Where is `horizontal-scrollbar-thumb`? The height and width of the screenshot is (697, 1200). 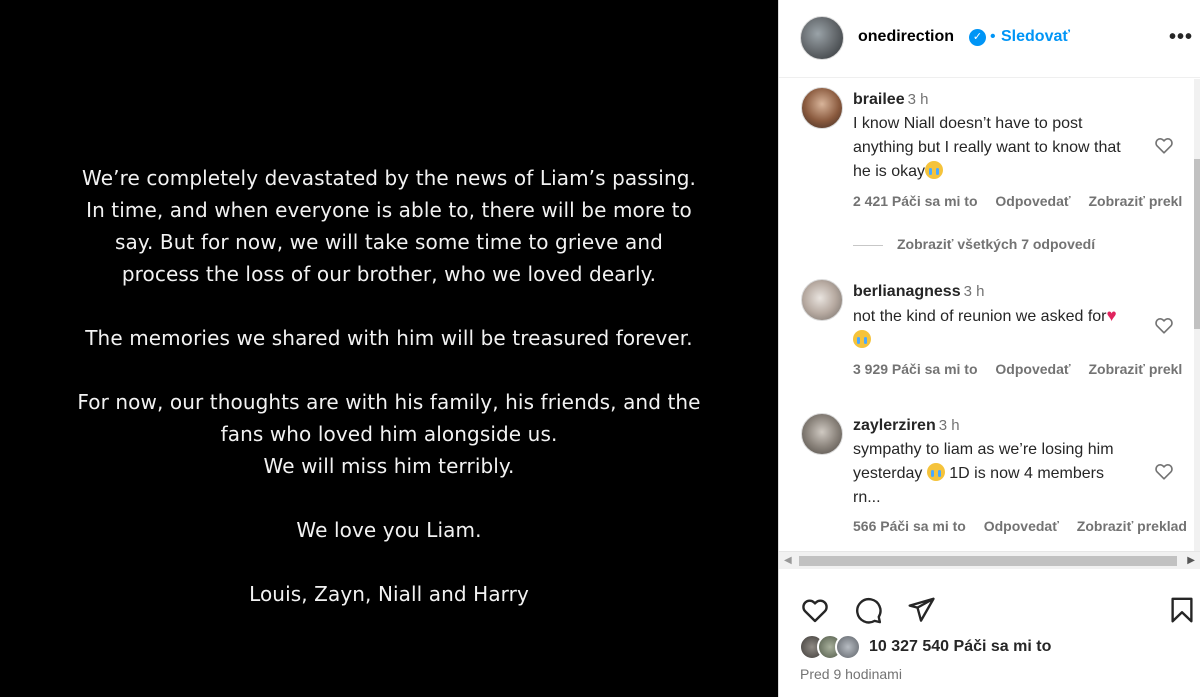
horizontal-scrollbar-thumb is located at coordinates (988, 561).